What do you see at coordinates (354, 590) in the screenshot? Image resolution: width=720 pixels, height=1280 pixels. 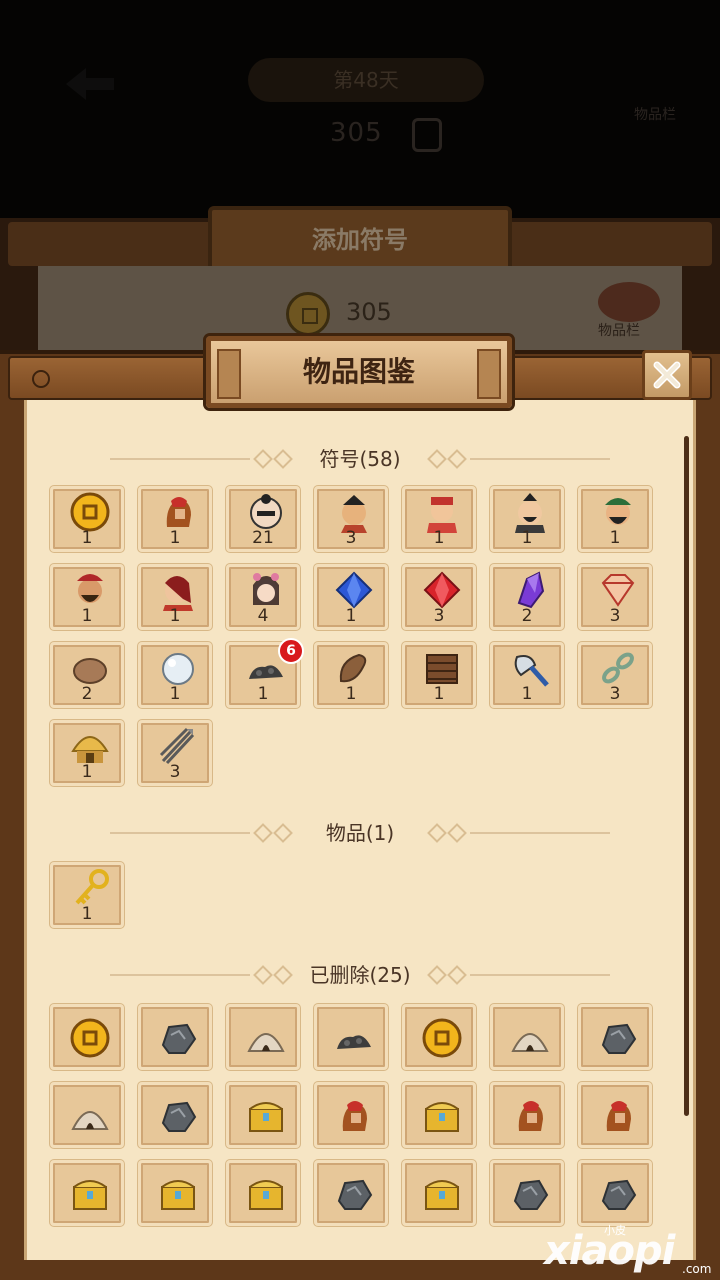 I see `sapphire-icon` at bounding box center [354, 590].